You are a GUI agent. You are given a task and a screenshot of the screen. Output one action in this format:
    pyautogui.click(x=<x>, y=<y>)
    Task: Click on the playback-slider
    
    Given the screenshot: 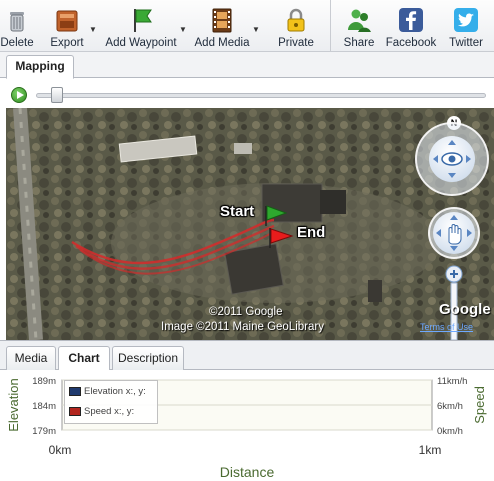 What is the action you would take?
    pyautogui.click(x=261, y=95)
    